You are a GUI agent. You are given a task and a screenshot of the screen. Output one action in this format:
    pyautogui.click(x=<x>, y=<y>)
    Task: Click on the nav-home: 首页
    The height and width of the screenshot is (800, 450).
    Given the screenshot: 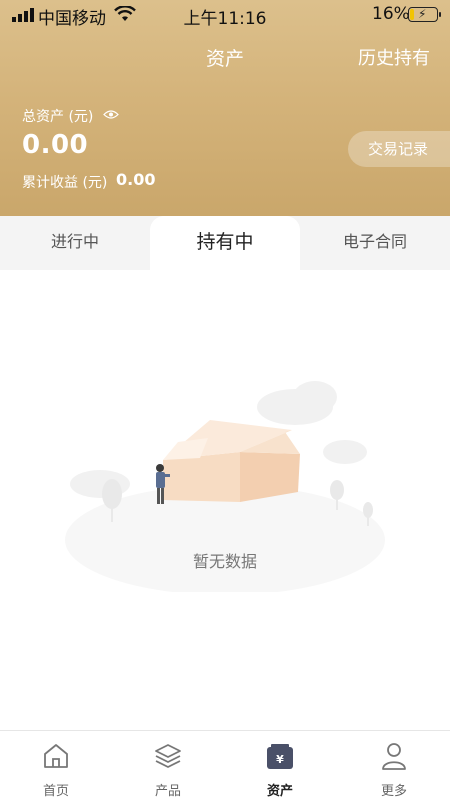 What is the action you would take?
    pyautogui.click(x=56, y=765)
    